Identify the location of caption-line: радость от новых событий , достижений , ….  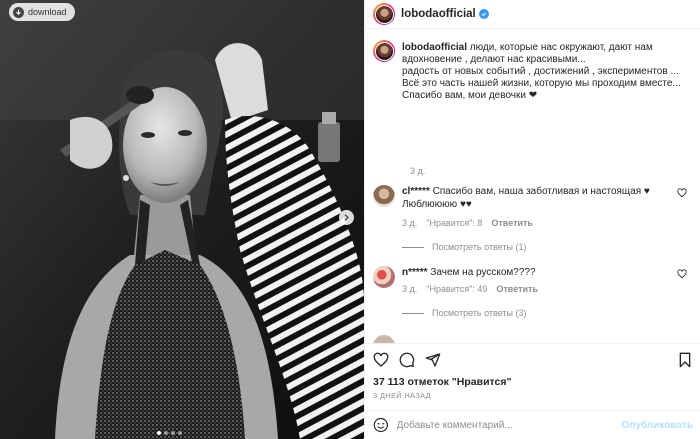
(540, 71).